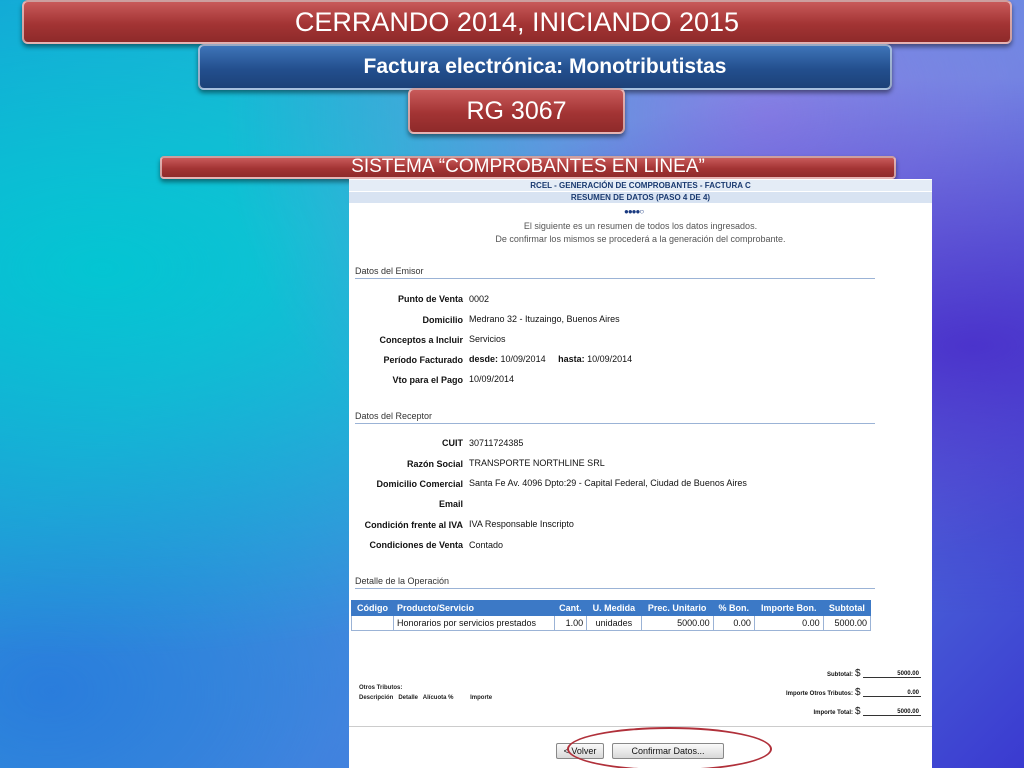 This screenshot has height=768, width=1024. Describe the element at coordinates (858, 711) in the screenshot. I see `importe-total-currency: $` at that location.